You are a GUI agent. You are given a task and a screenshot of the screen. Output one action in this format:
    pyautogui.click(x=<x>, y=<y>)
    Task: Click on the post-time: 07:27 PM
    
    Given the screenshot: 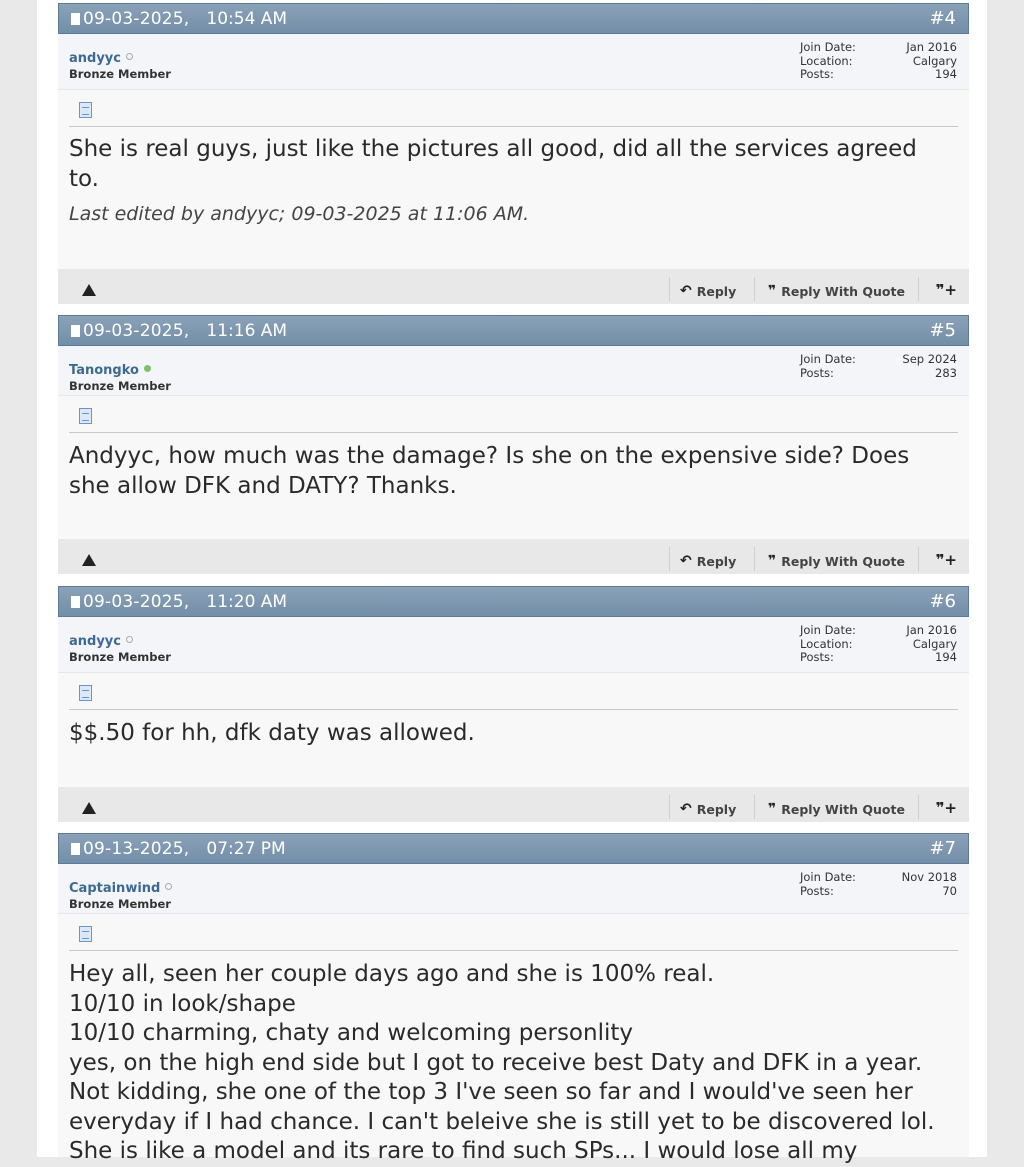 What is the action you would take?
    pyautogui.click(x=246, y=848)
    